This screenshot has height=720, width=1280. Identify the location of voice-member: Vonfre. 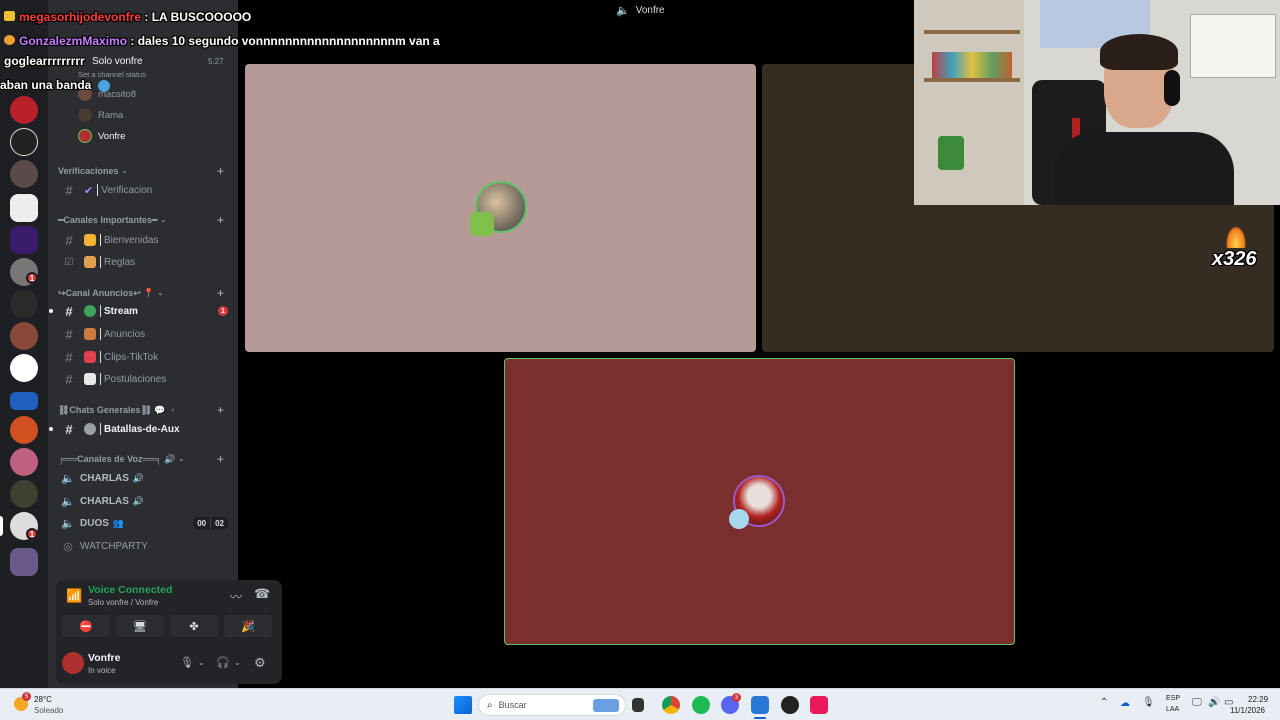
(101, 136).